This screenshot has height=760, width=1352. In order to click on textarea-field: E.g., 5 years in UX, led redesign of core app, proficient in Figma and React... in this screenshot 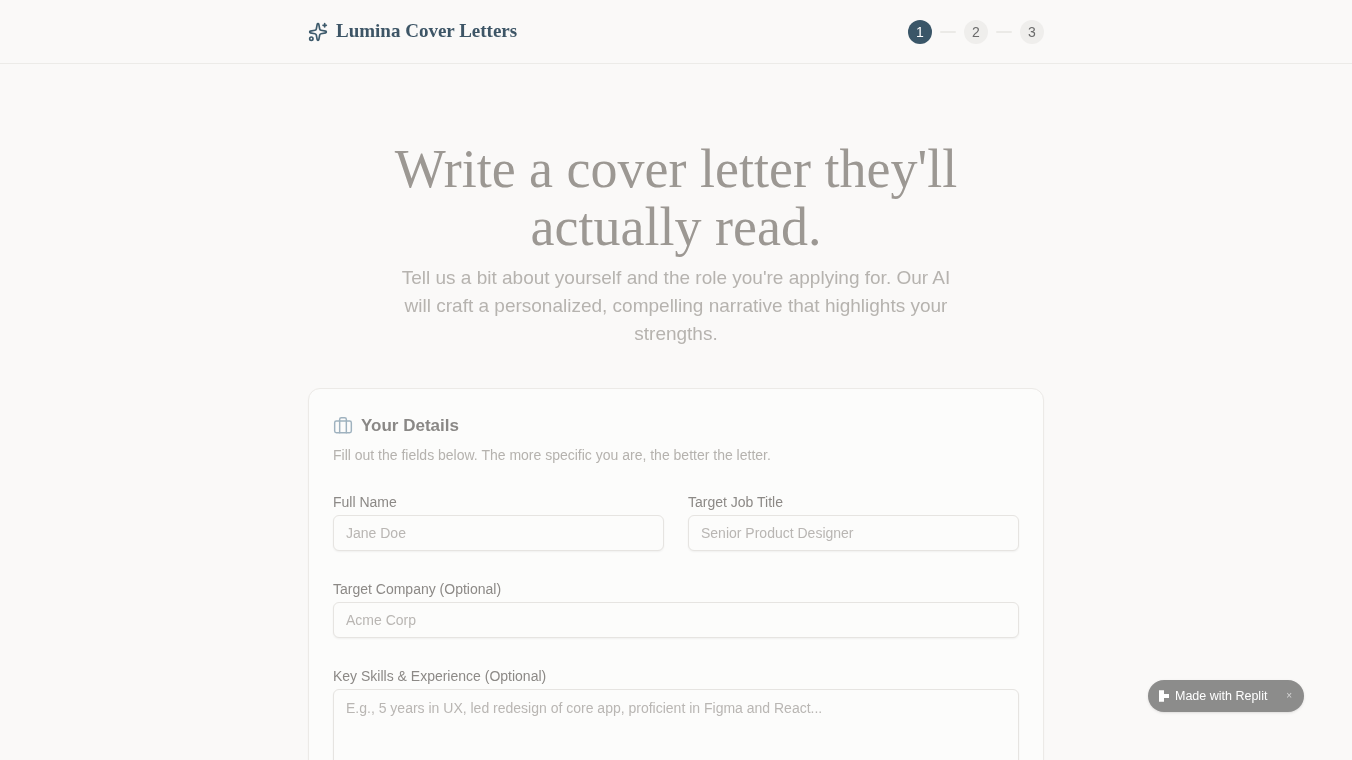, I will do `click(676, 724)`.